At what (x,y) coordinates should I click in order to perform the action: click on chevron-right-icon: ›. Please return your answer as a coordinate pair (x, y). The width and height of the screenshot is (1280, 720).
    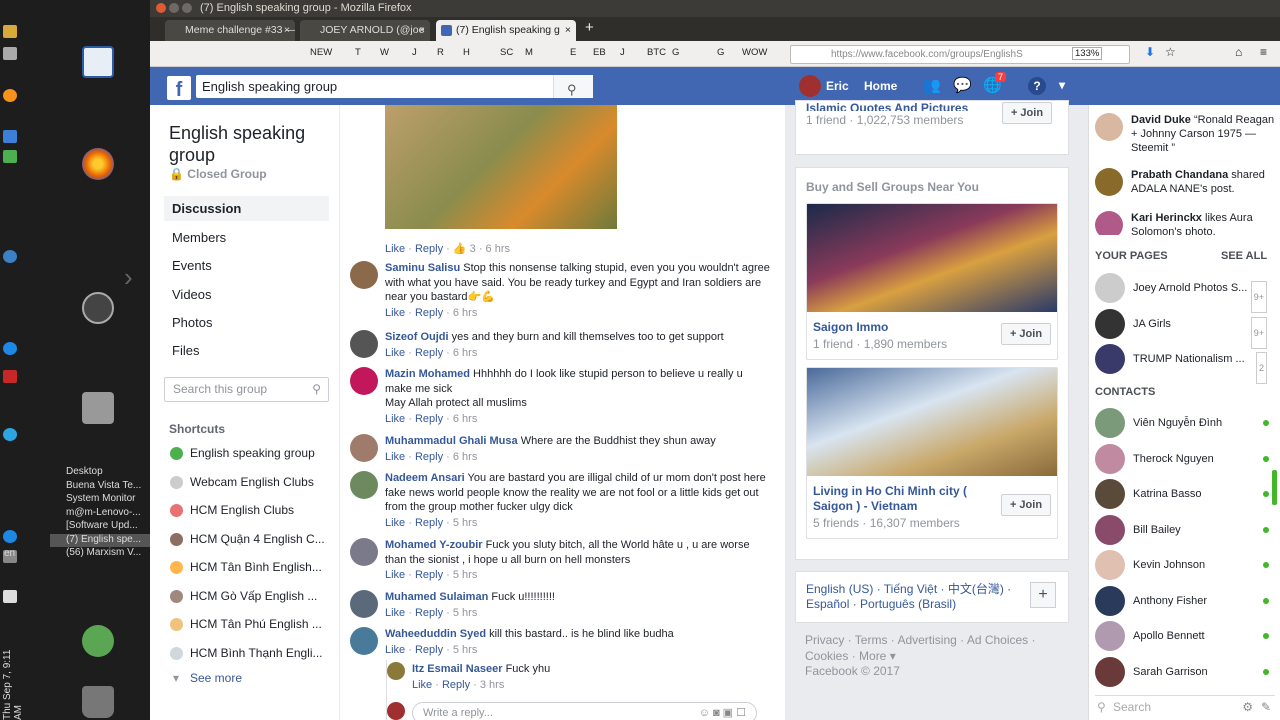
    Looking at the image, I should click on (128, 277).